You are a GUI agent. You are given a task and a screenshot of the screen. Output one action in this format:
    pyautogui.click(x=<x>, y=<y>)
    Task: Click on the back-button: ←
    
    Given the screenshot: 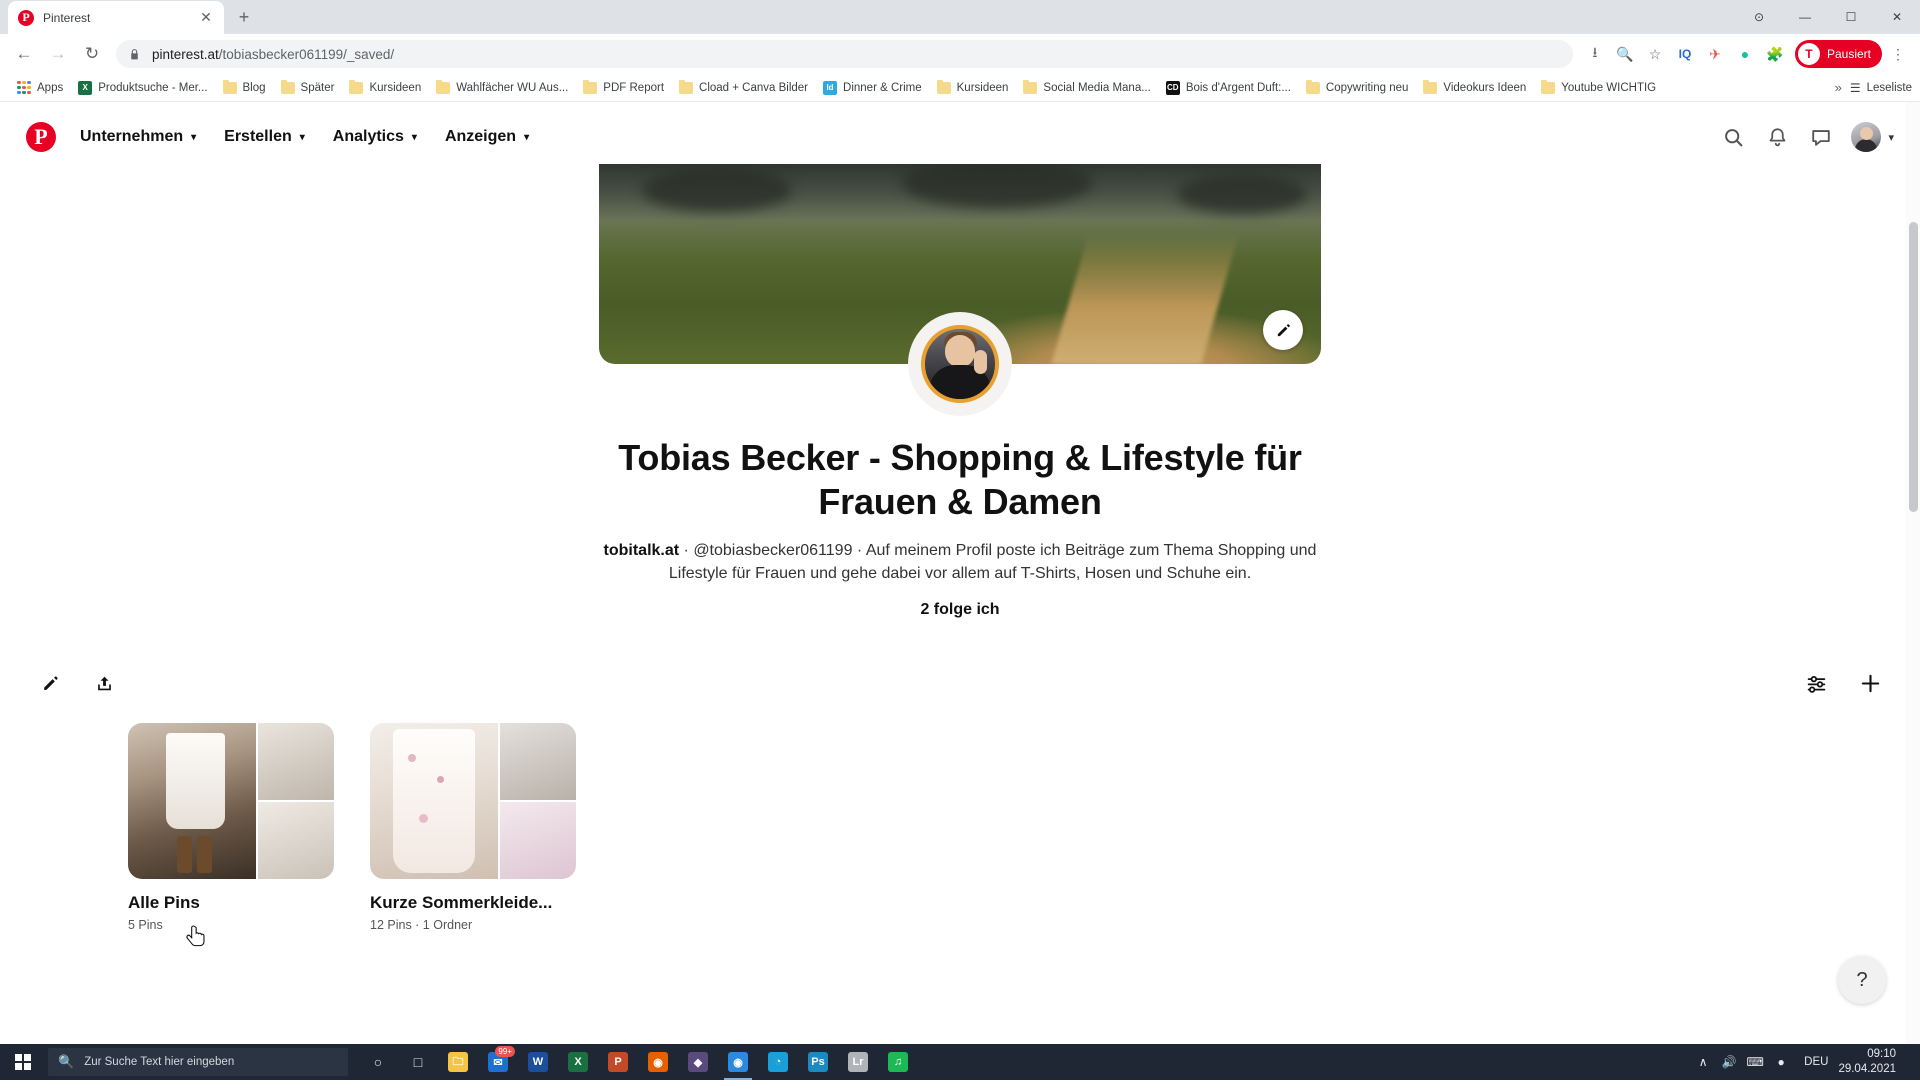 What is the action you would take?
    pyautogui.click(x=24, y=54)
    